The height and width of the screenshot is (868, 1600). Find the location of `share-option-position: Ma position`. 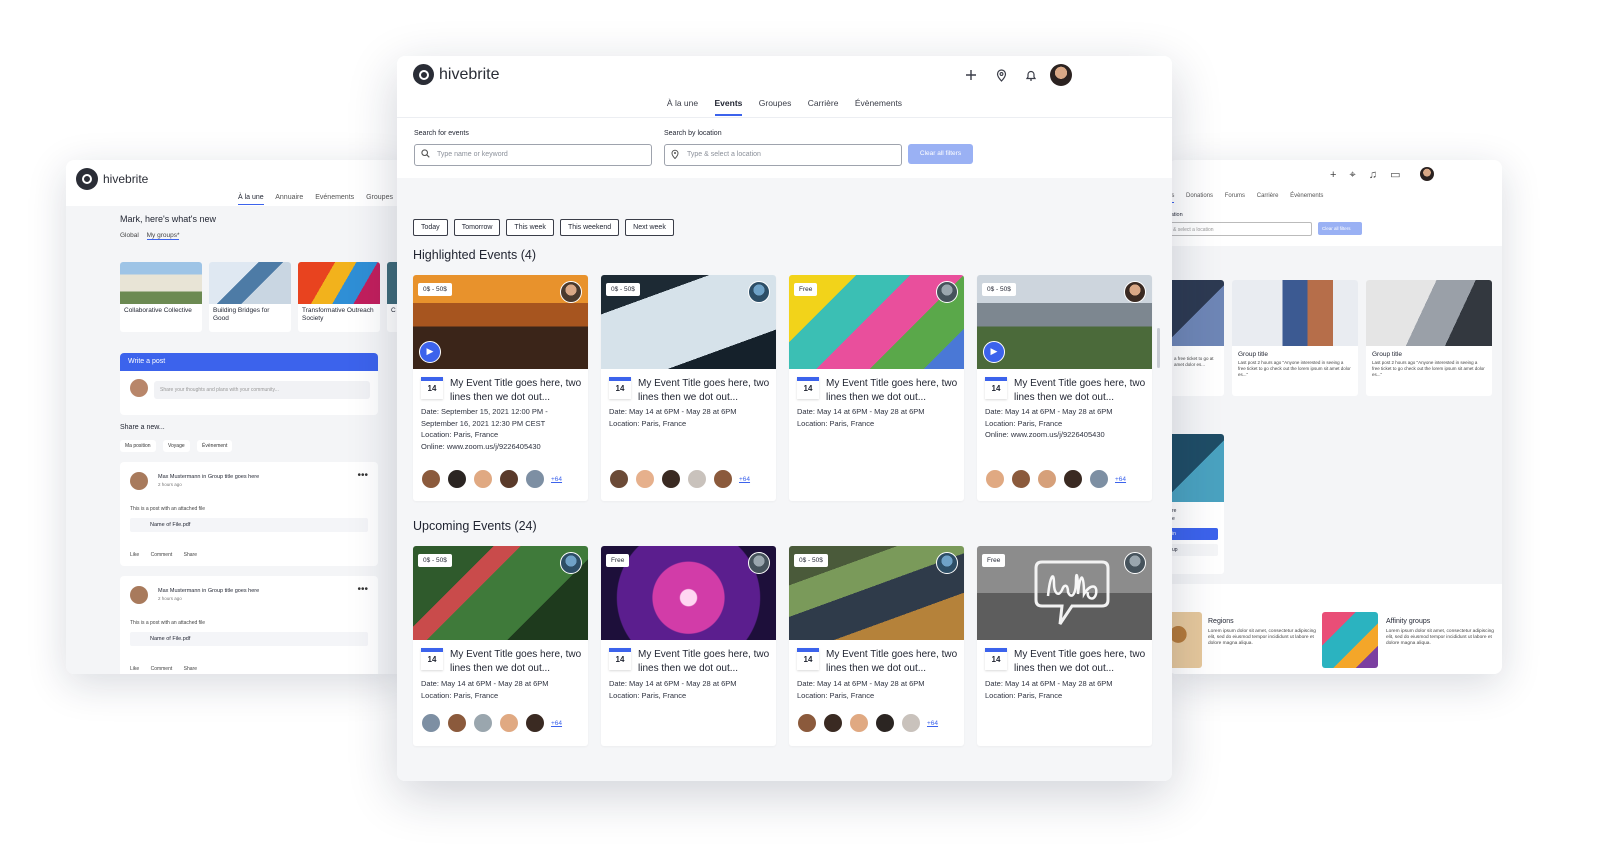

share-option-position: Ma position is located at coordinates (138, 446).